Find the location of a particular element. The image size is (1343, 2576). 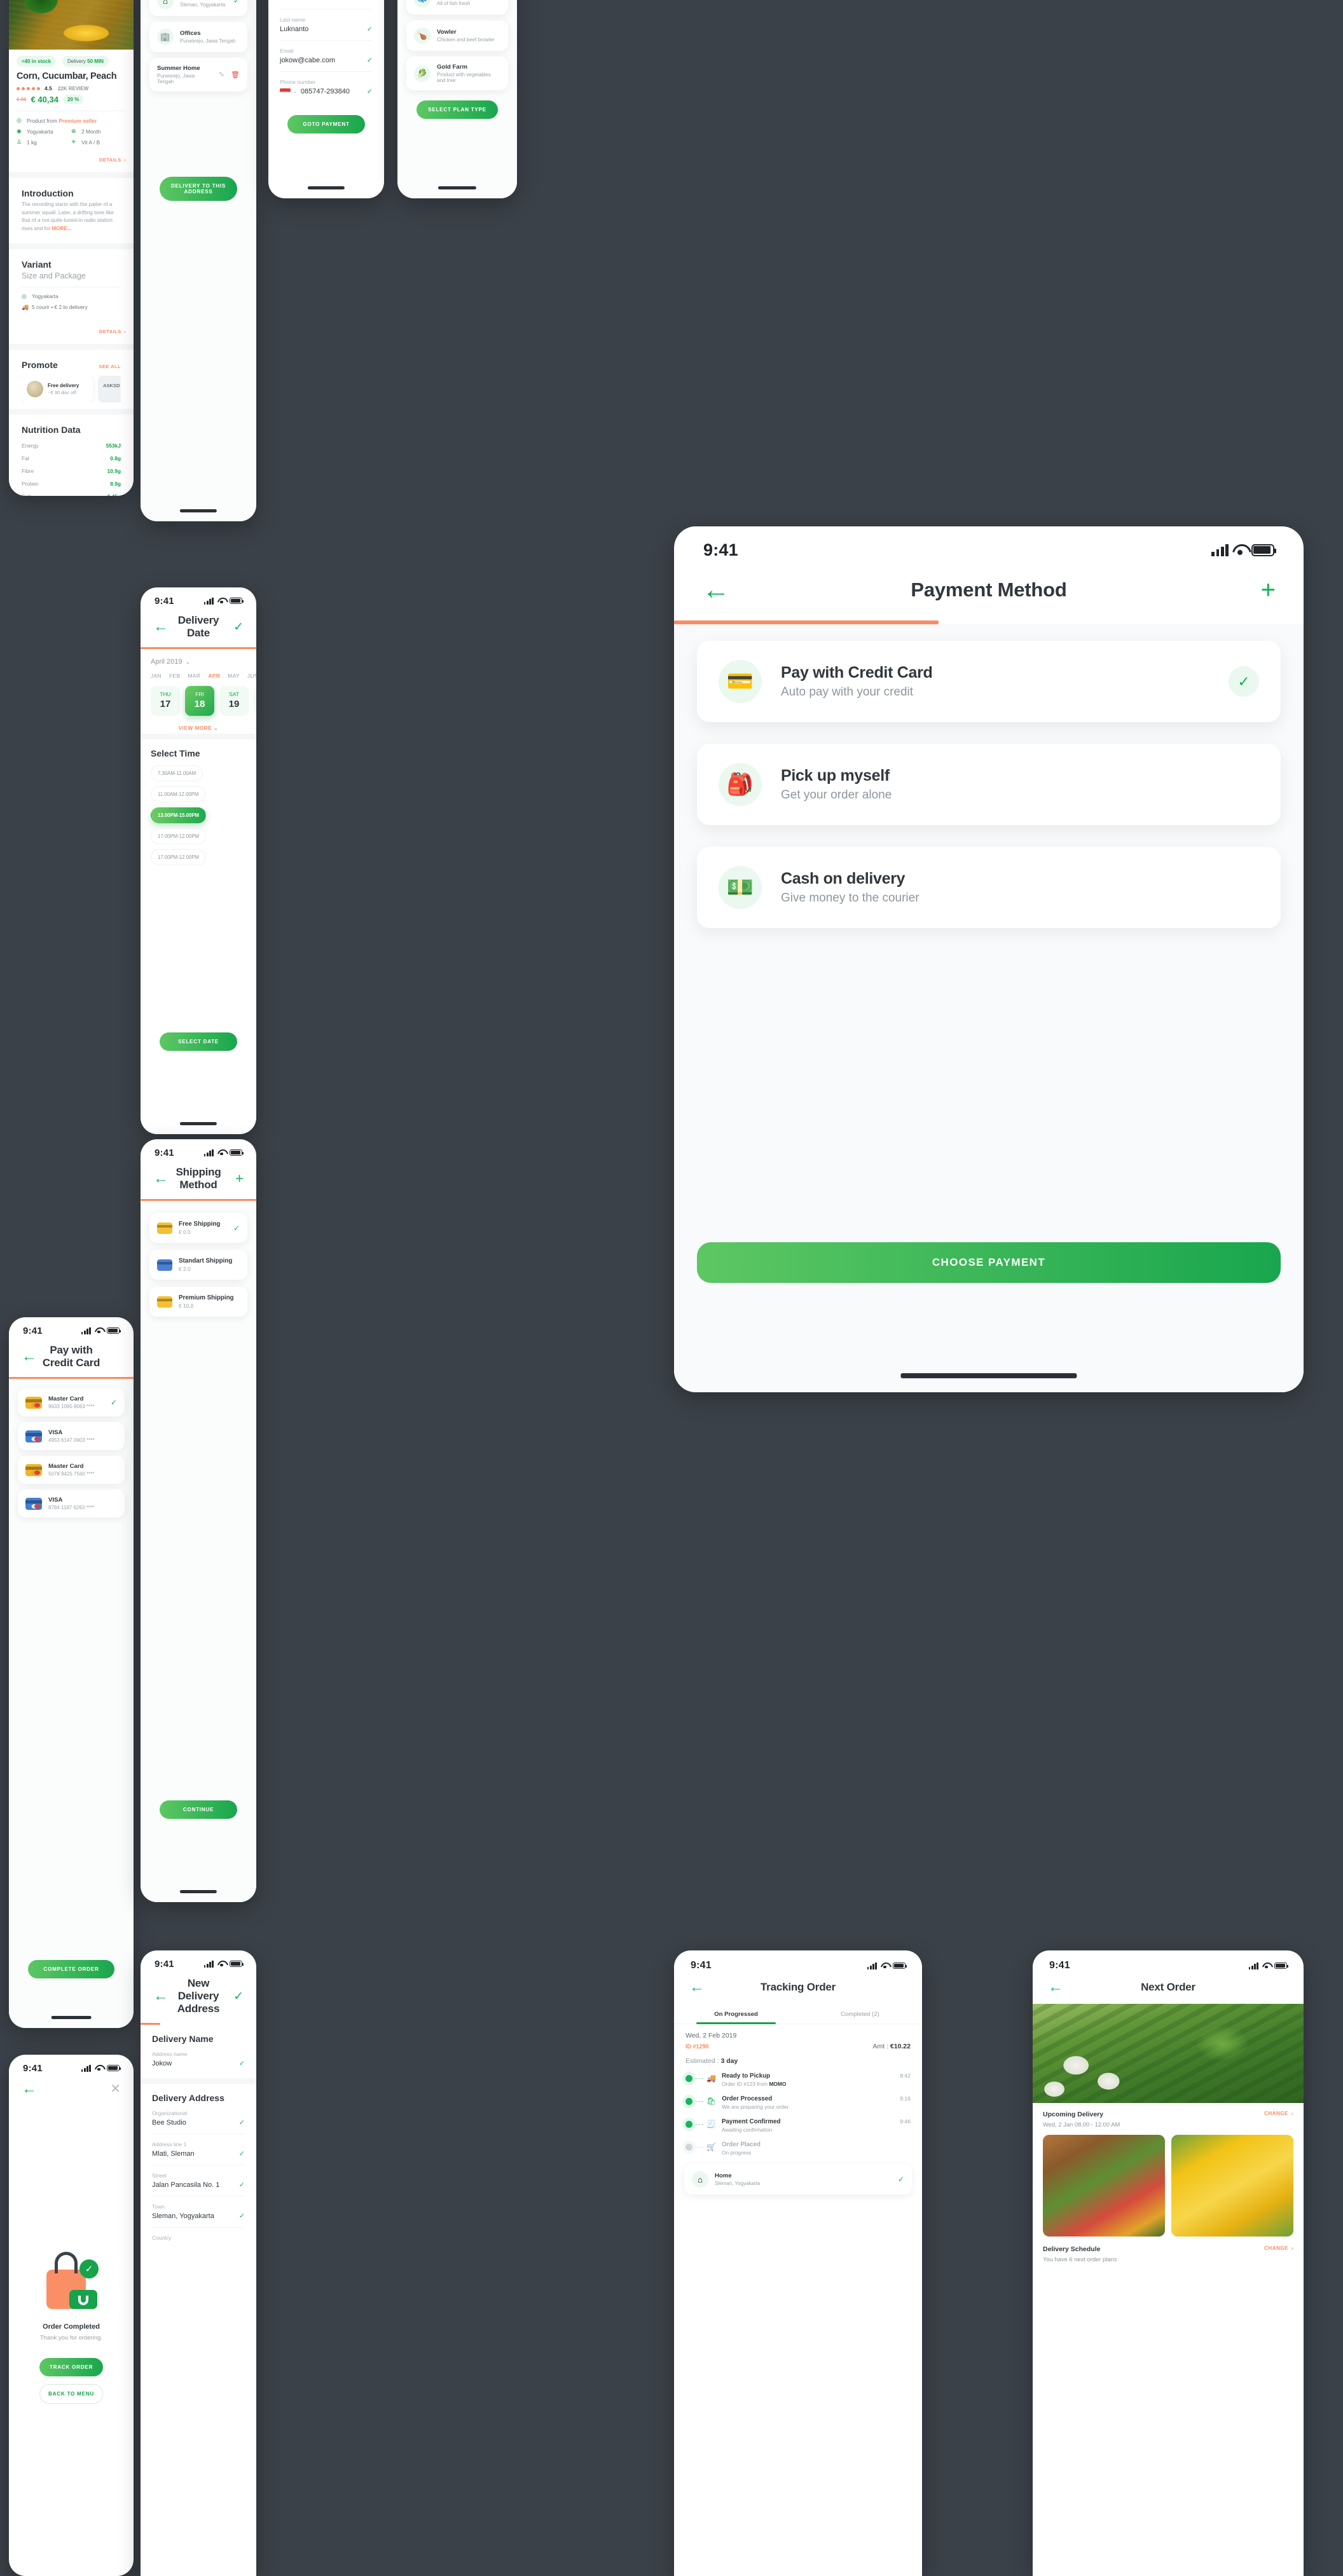

add-payment-button: + is located at coordinates (1258, 590).